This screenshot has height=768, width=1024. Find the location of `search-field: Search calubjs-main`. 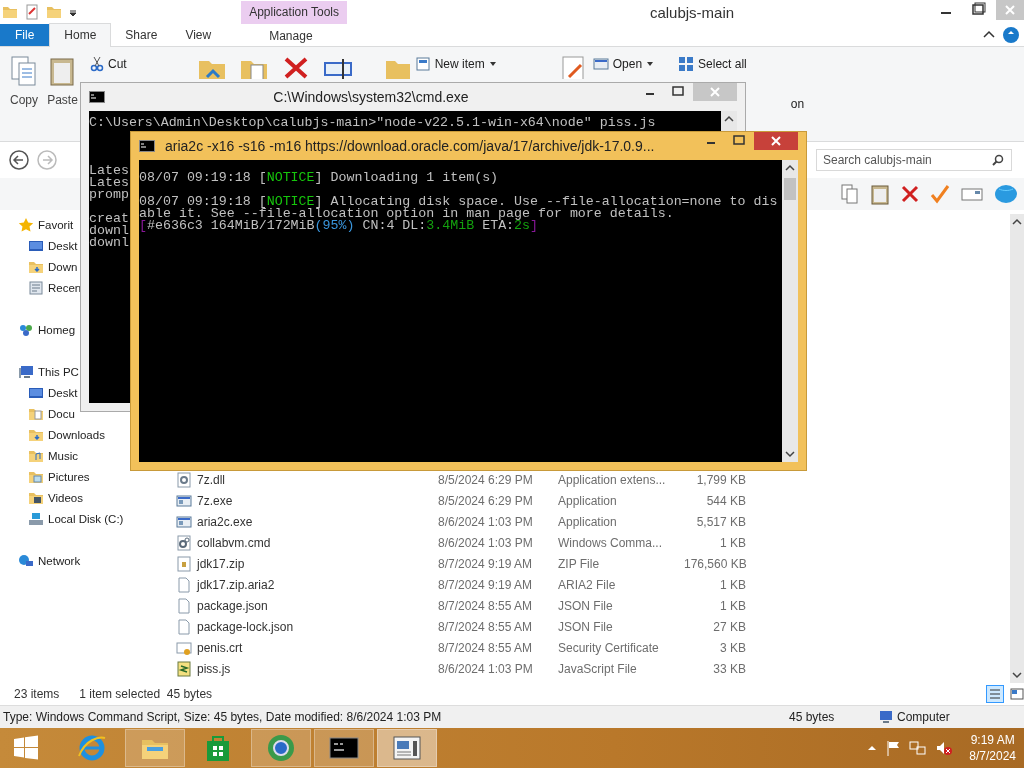

search-field: Search calubjs-main is located at coordinates (914, 160).